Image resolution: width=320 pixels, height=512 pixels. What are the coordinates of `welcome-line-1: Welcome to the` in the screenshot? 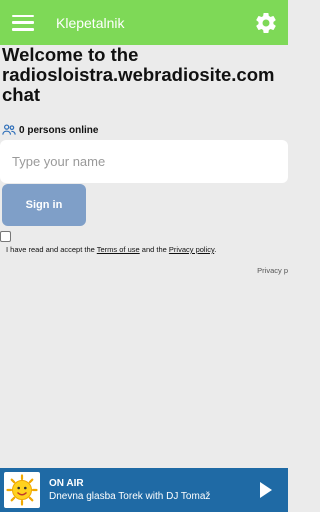 It's located at (70, 54).